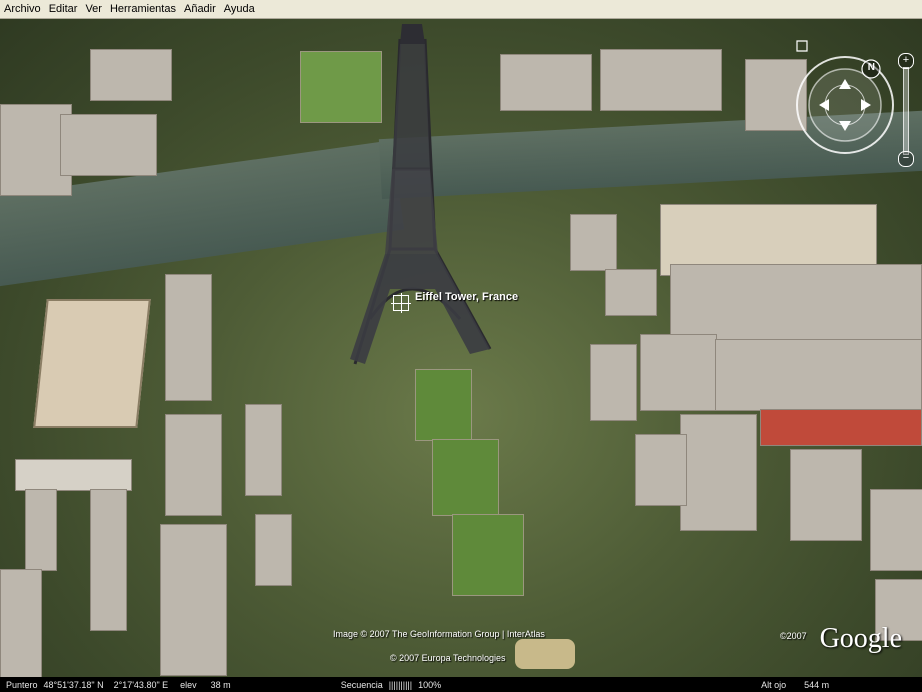 This screenshot has width=922, height=692. Describe the element at coordinates (793, 636) in the screenshot. I see `logo-year: ©2007` at that location.